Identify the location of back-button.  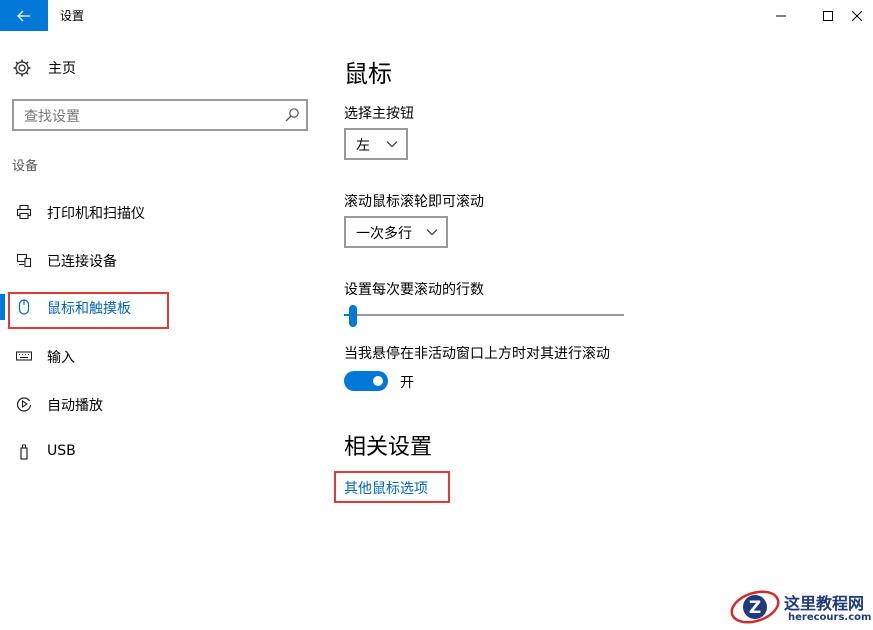
(24, 15).